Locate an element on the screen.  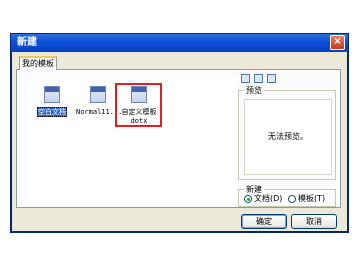
radio-document is located at coordinates (248, 199).